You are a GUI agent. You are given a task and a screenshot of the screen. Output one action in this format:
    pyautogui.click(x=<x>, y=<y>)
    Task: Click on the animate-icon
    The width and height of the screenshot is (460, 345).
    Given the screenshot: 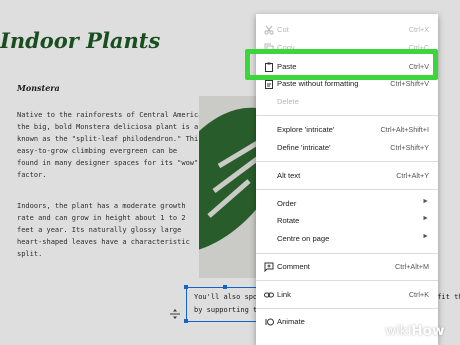 What is the action you would take?
    pyautogui.click(x=269, y=322)
    